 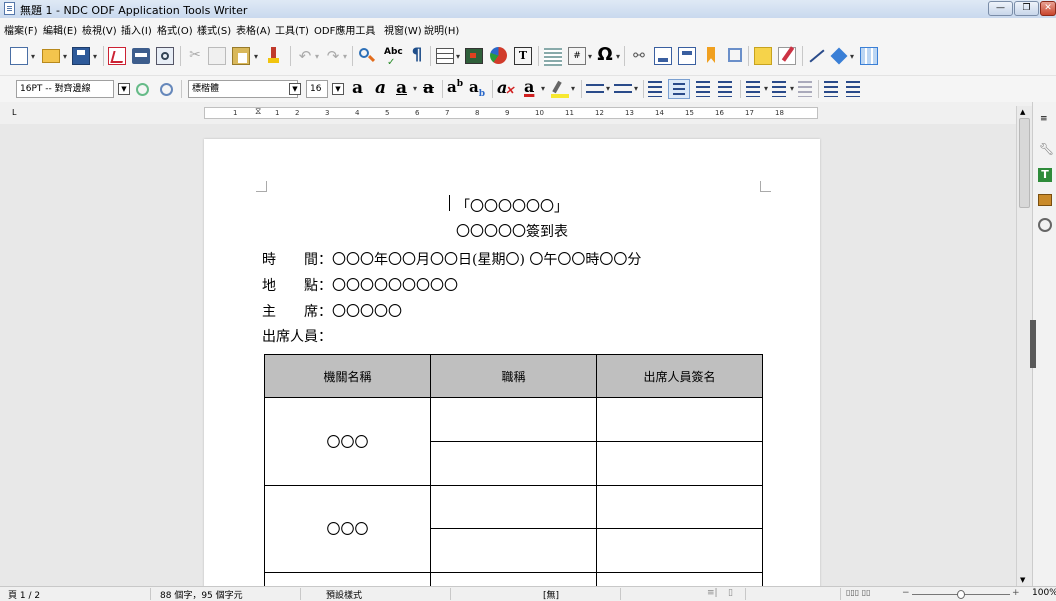 What do you see at coordinates (961, 594) in the screenshot?
I see `zoom-slider-thumb` at bounding box center [961, 594].